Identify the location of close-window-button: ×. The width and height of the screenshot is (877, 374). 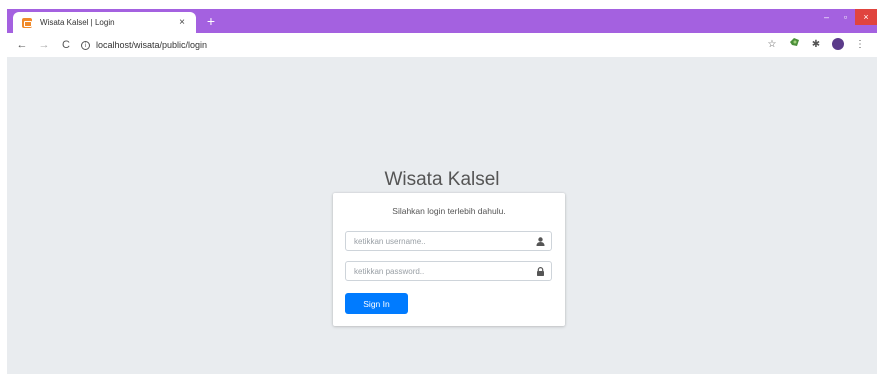
(866, 17).